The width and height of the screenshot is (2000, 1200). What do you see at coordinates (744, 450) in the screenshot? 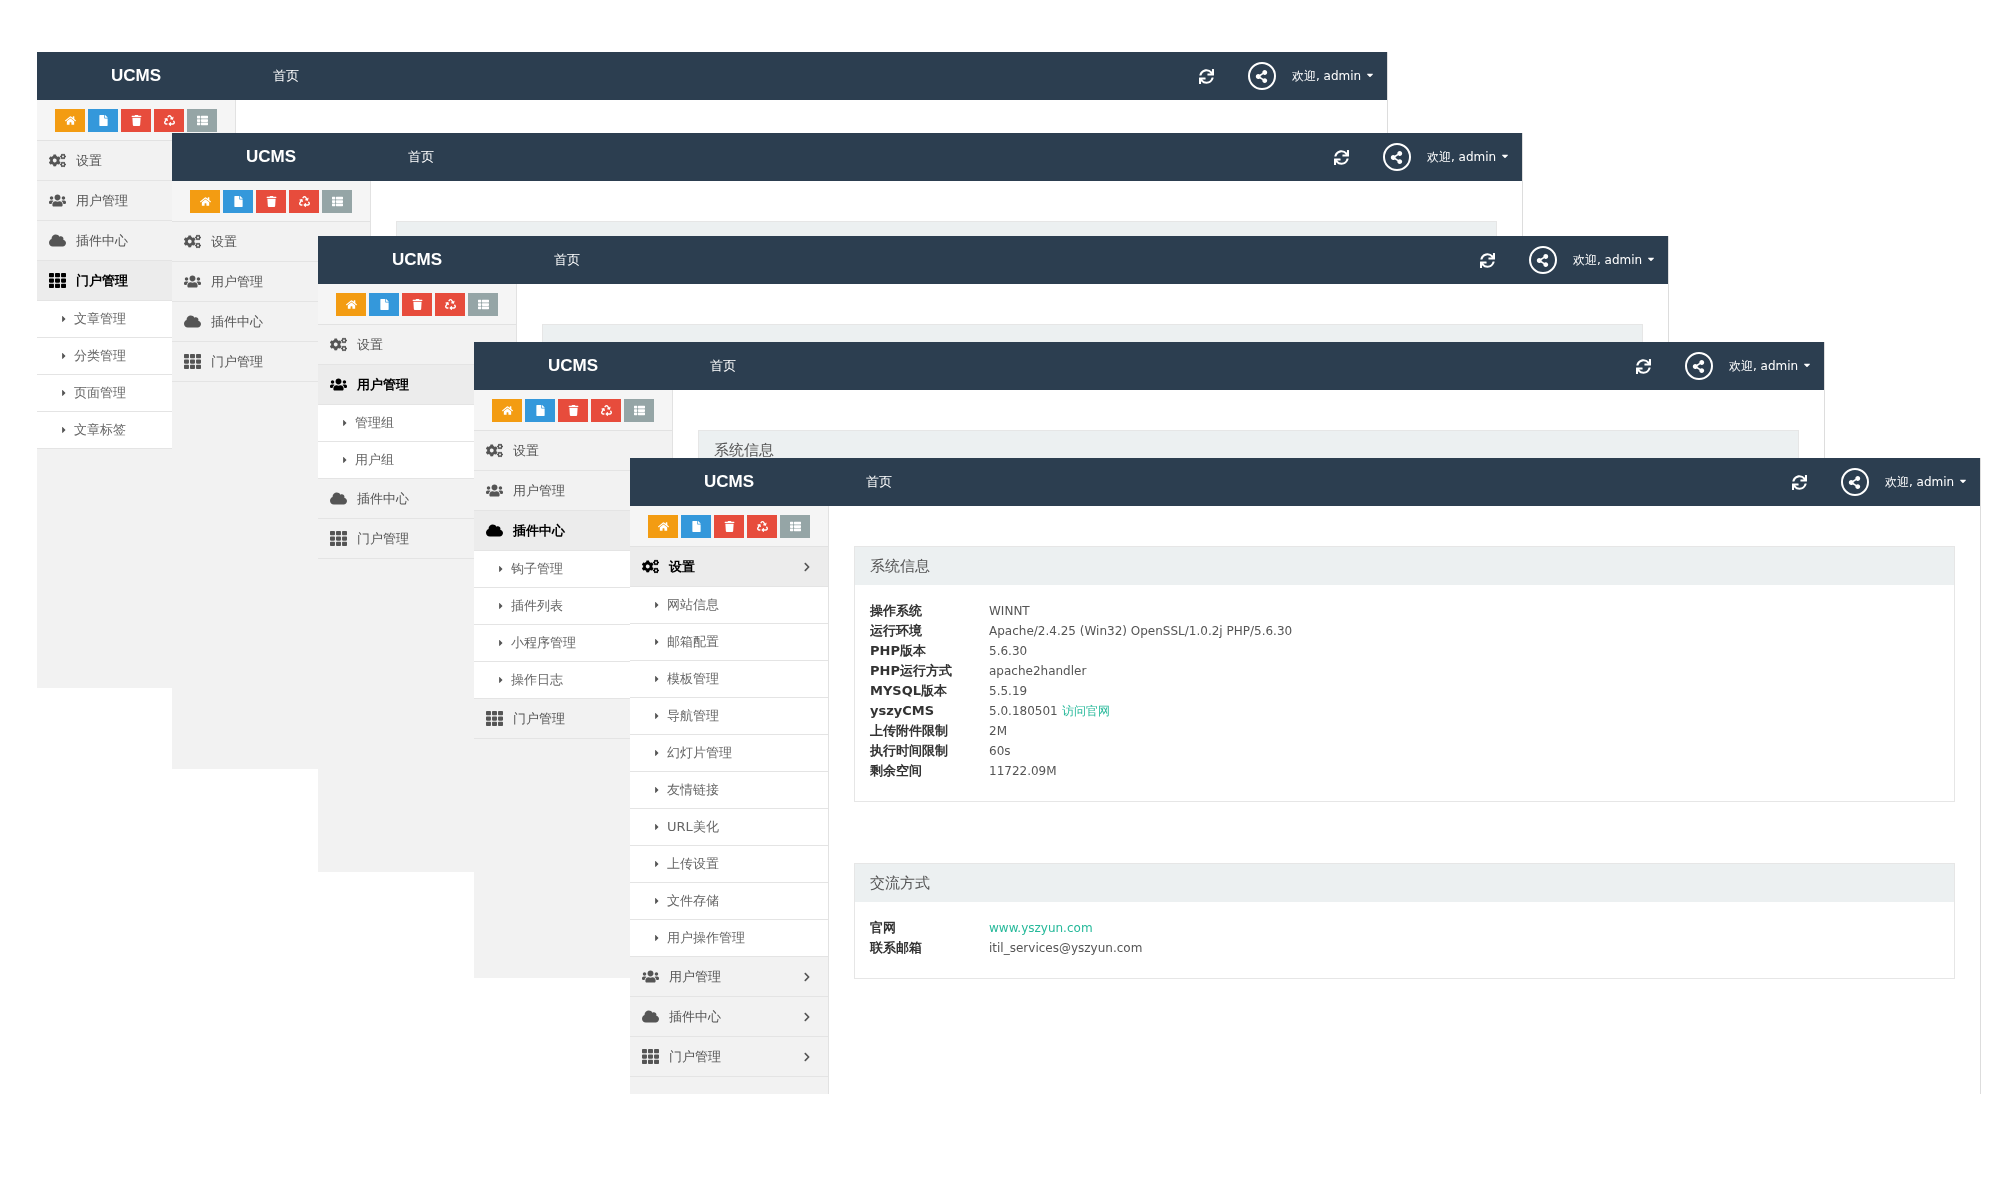
I see `panel-title: 系统信息` at bounding box center [744, 450].